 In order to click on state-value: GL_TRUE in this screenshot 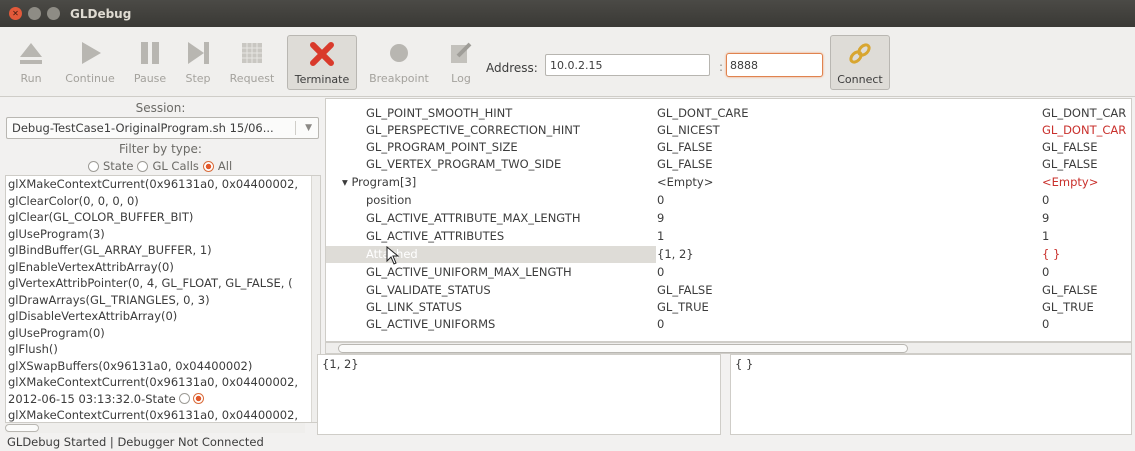, I will do `click(683, 307)`.